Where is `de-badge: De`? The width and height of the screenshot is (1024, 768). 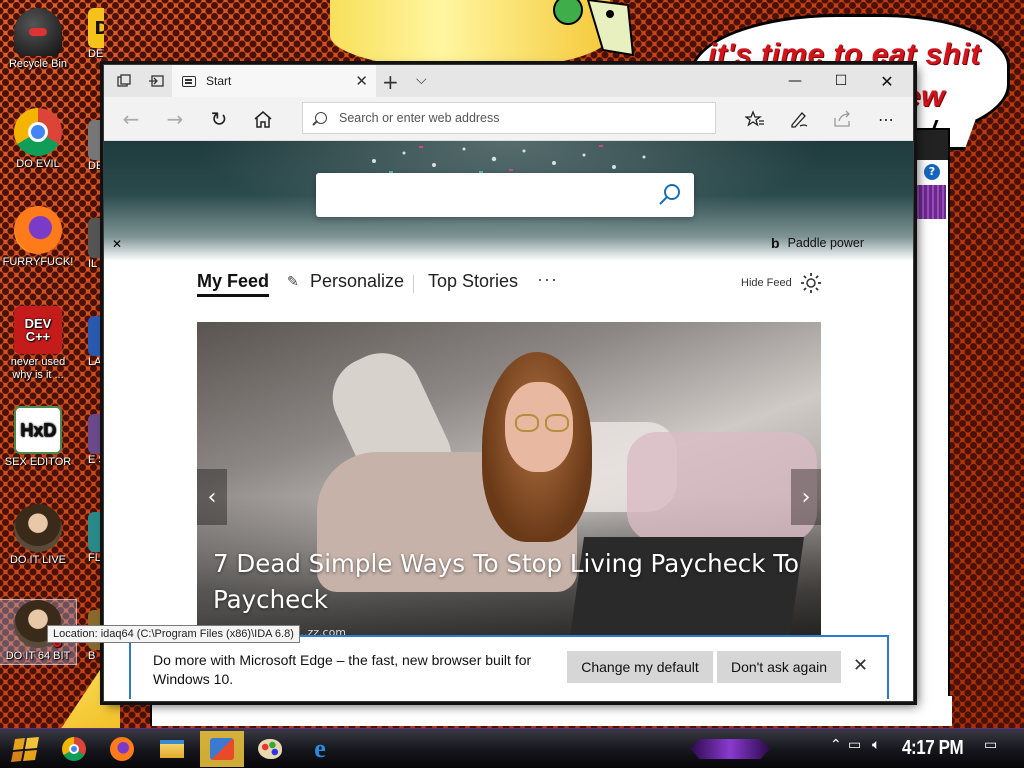
de-badge: De is located at coordinates (99, 28).